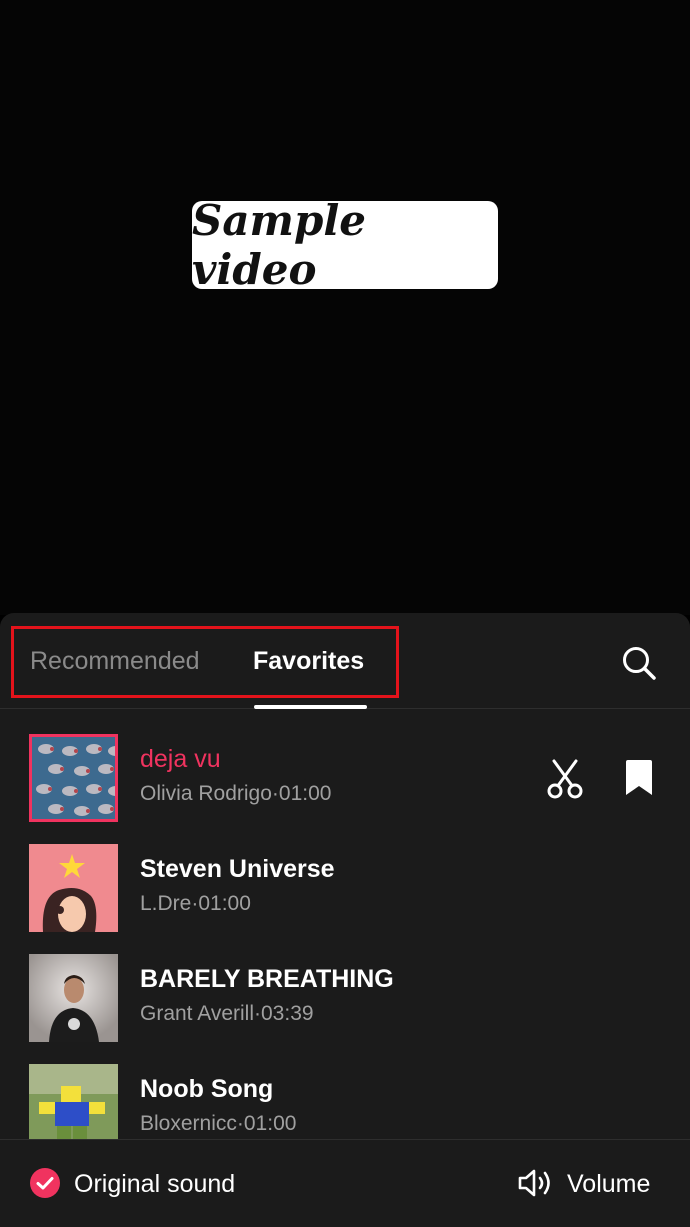 Image resolution: width=690 pixels, height=1227 pixels. I want to click on album-art-deja-vu, so click(73, 778).